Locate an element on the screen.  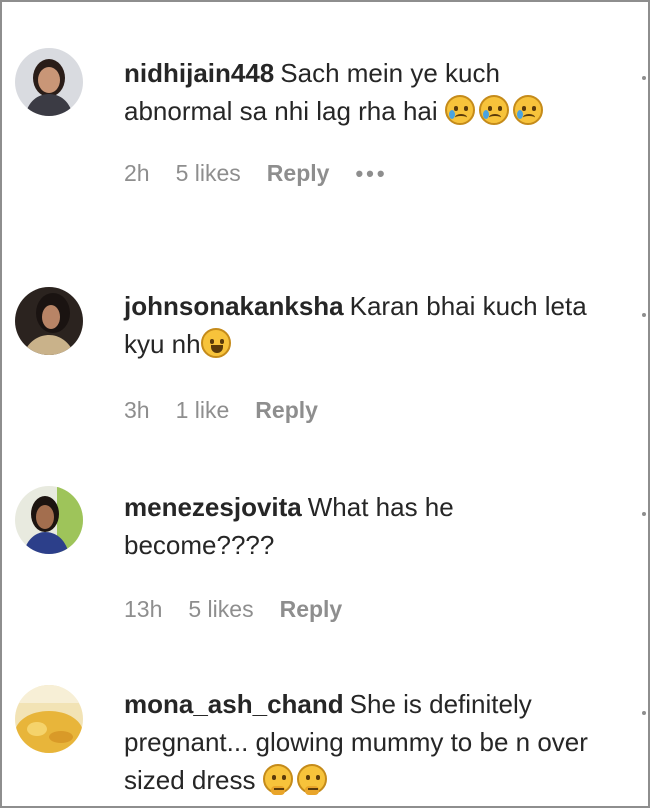
comment-username: mona_ash_chand is located at coordinates (234, 704).